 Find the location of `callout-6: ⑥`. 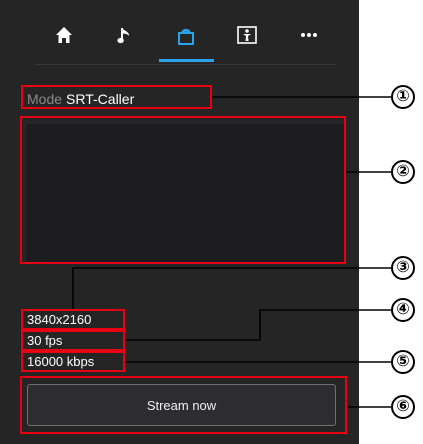

callout-6: ⑥ is located at coordinates (403, 407).